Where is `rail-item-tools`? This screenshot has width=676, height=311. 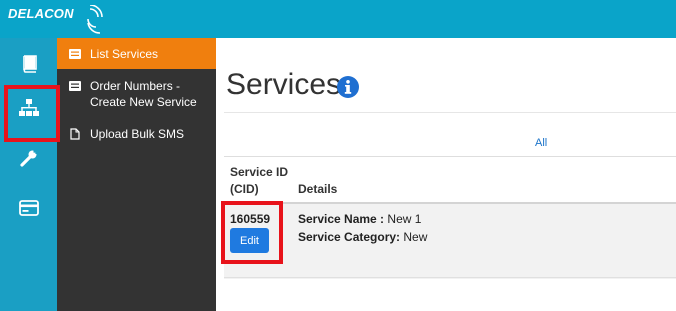 rail-item-tools is located at coordinates (28, 158).